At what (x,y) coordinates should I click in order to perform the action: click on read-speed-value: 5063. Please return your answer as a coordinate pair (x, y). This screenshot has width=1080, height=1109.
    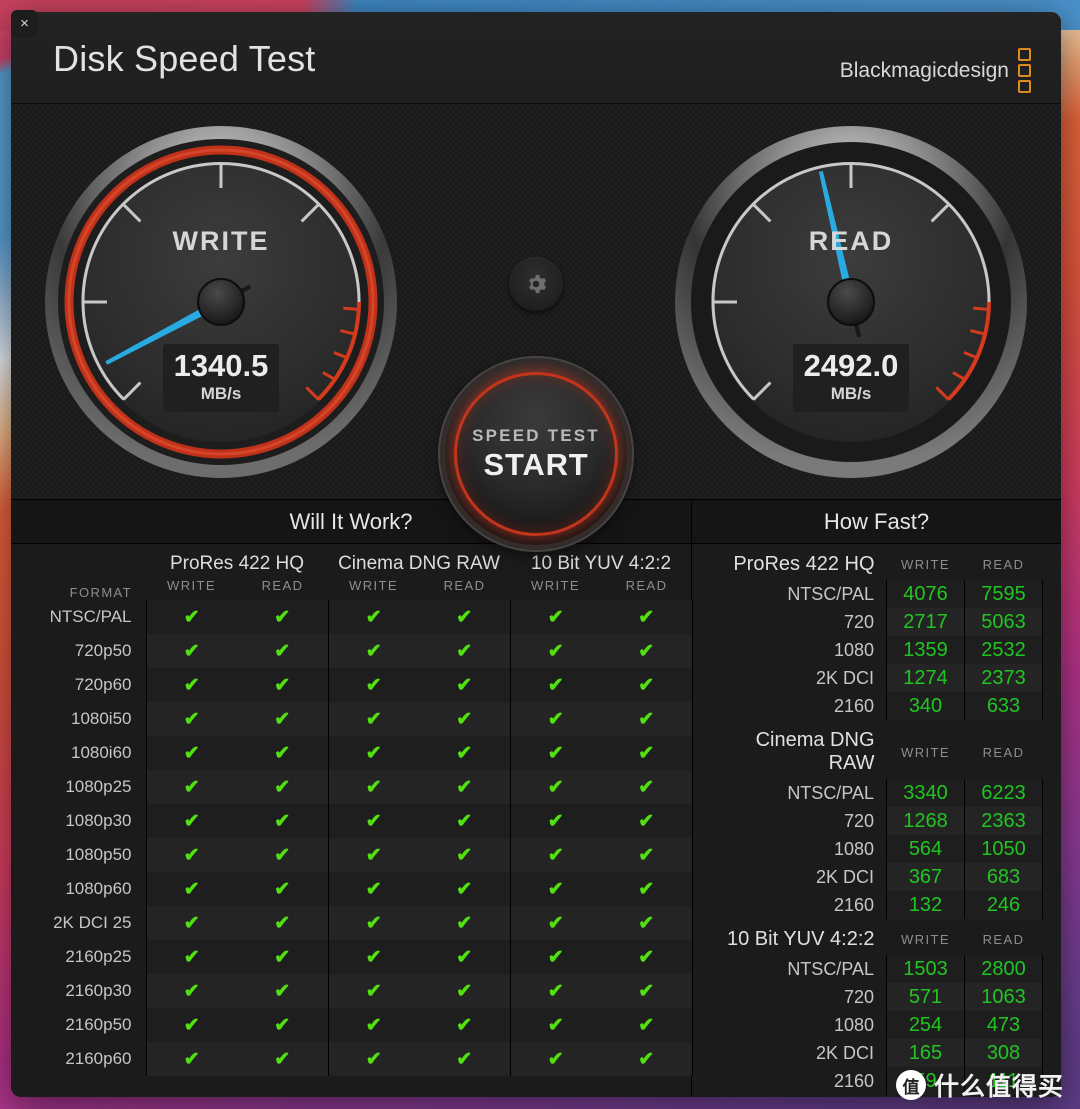
    Looking at the image, I should click on (1003, 622).